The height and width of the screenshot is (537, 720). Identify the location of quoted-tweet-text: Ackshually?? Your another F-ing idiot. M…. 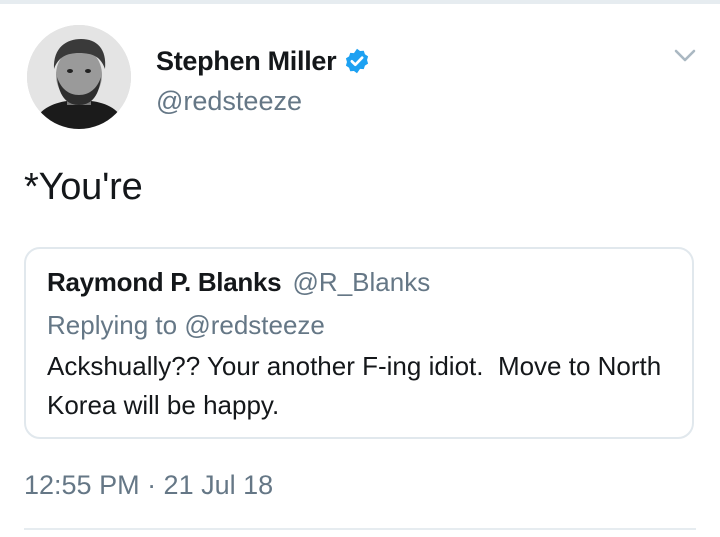
(358, 385).